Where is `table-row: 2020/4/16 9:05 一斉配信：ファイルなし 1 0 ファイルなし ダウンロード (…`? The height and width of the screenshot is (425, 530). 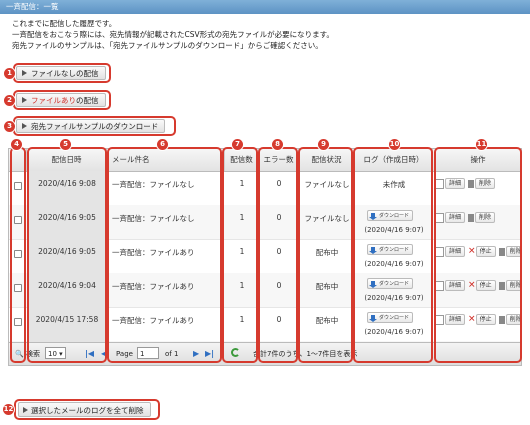 table-row: 2020/4/16 9:05 一斉配信：ファイルなし 1 0 ファイルなし ダウンロード (… is located at coordinates (265, 222).